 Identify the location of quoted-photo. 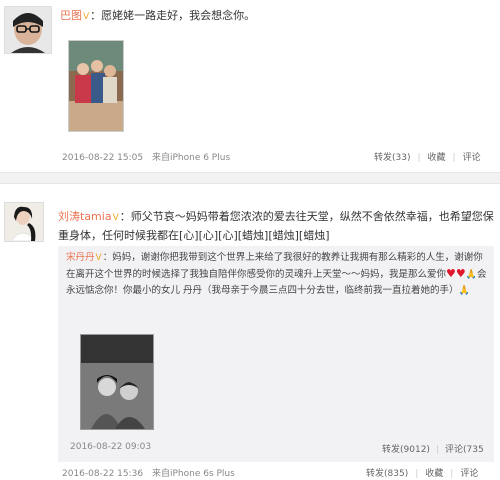
(117, 382).